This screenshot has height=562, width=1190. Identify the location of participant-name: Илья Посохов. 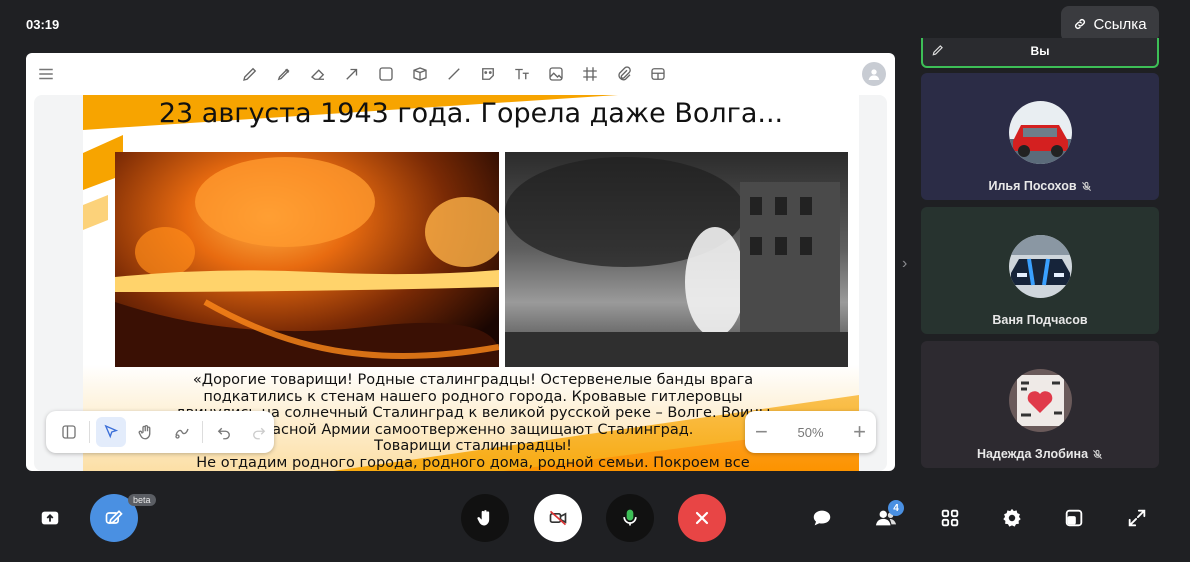
(1040, 186).